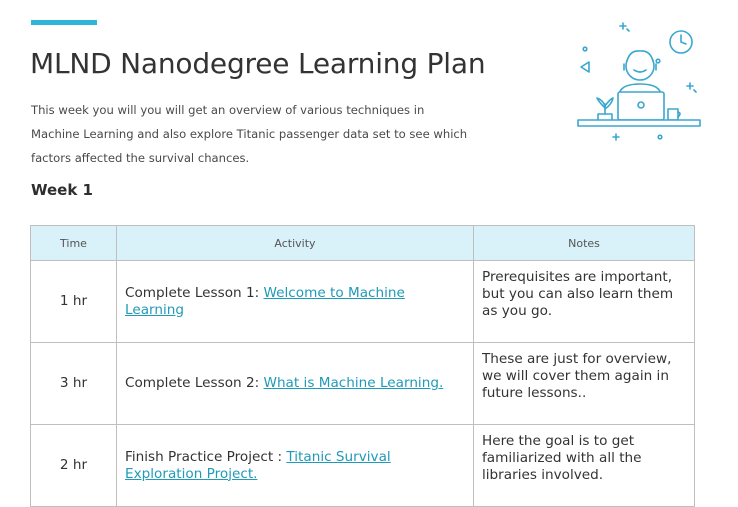 The height and width of the screenshot is (507, 738). I want to click on column-header-time: Time, so click(73, 243).